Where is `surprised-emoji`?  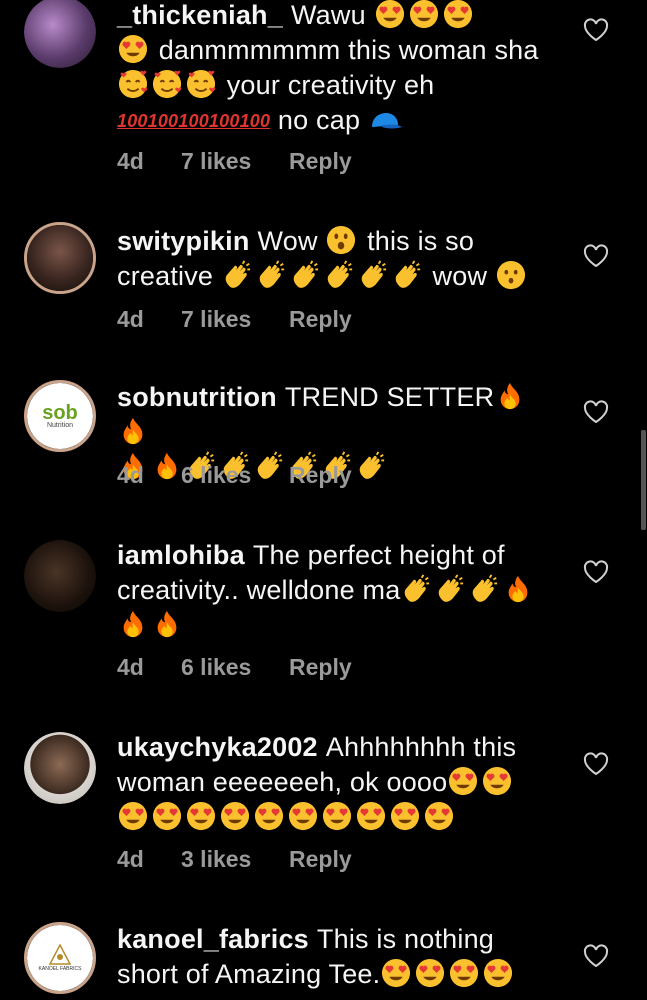 surprised-emoji is located at coordinates (341, 240).